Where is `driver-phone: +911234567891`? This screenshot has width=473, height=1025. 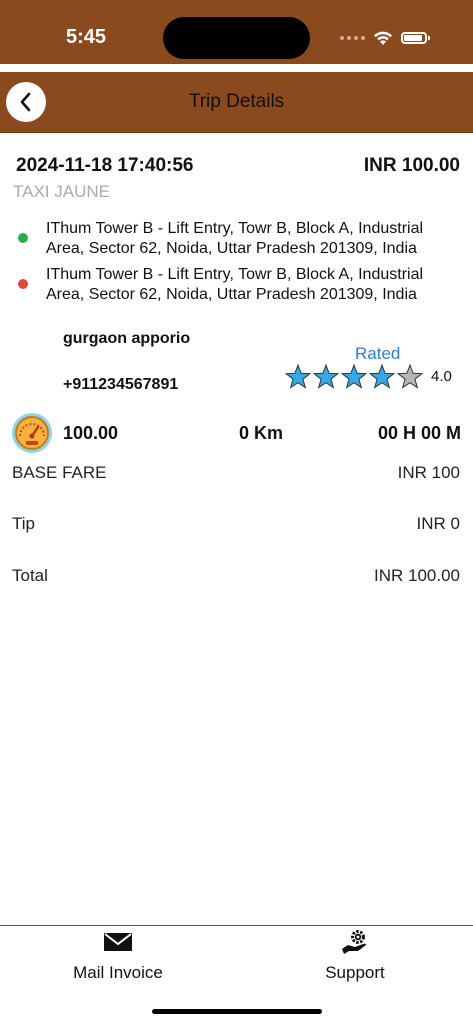 driver-phone: +911234567891 is located at coordinates (120, 385).